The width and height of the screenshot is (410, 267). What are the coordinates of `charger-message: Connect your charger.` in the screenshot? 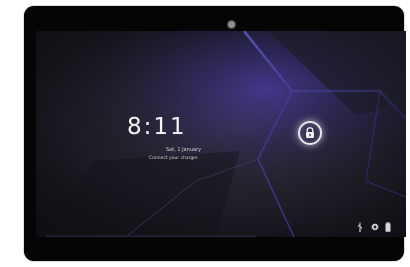 It's located at (174, 158).